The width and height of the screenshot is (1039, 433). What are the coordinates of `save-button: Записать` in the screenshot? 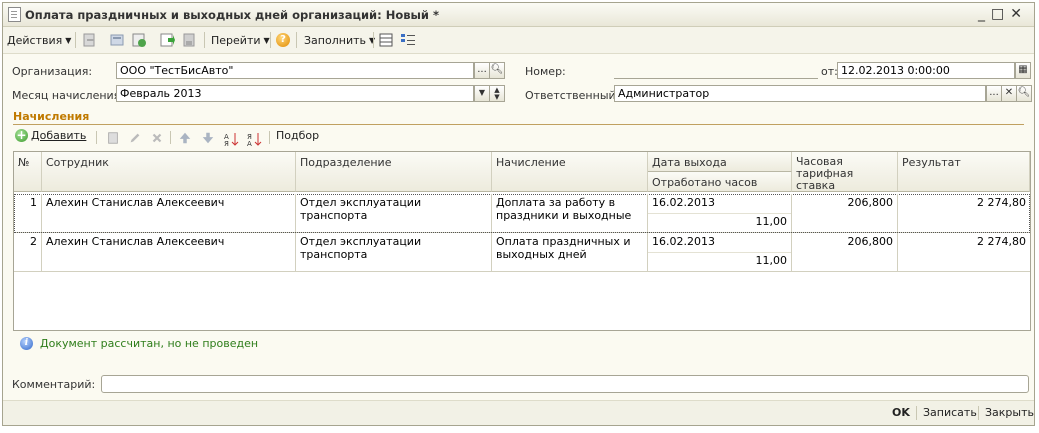 It's located at (950, 412).